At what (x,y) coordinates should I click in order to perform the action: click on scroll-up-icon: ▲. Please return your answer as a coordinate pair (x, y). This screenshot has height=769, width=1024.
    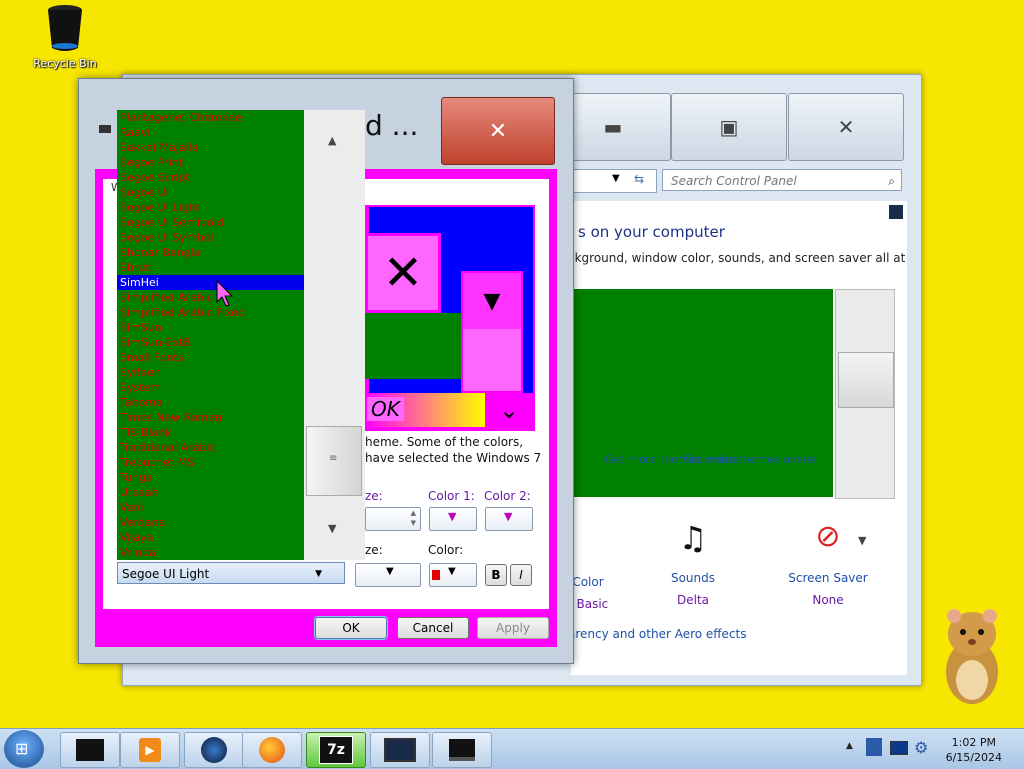
    Looking at the image, I should click on (332, 140).